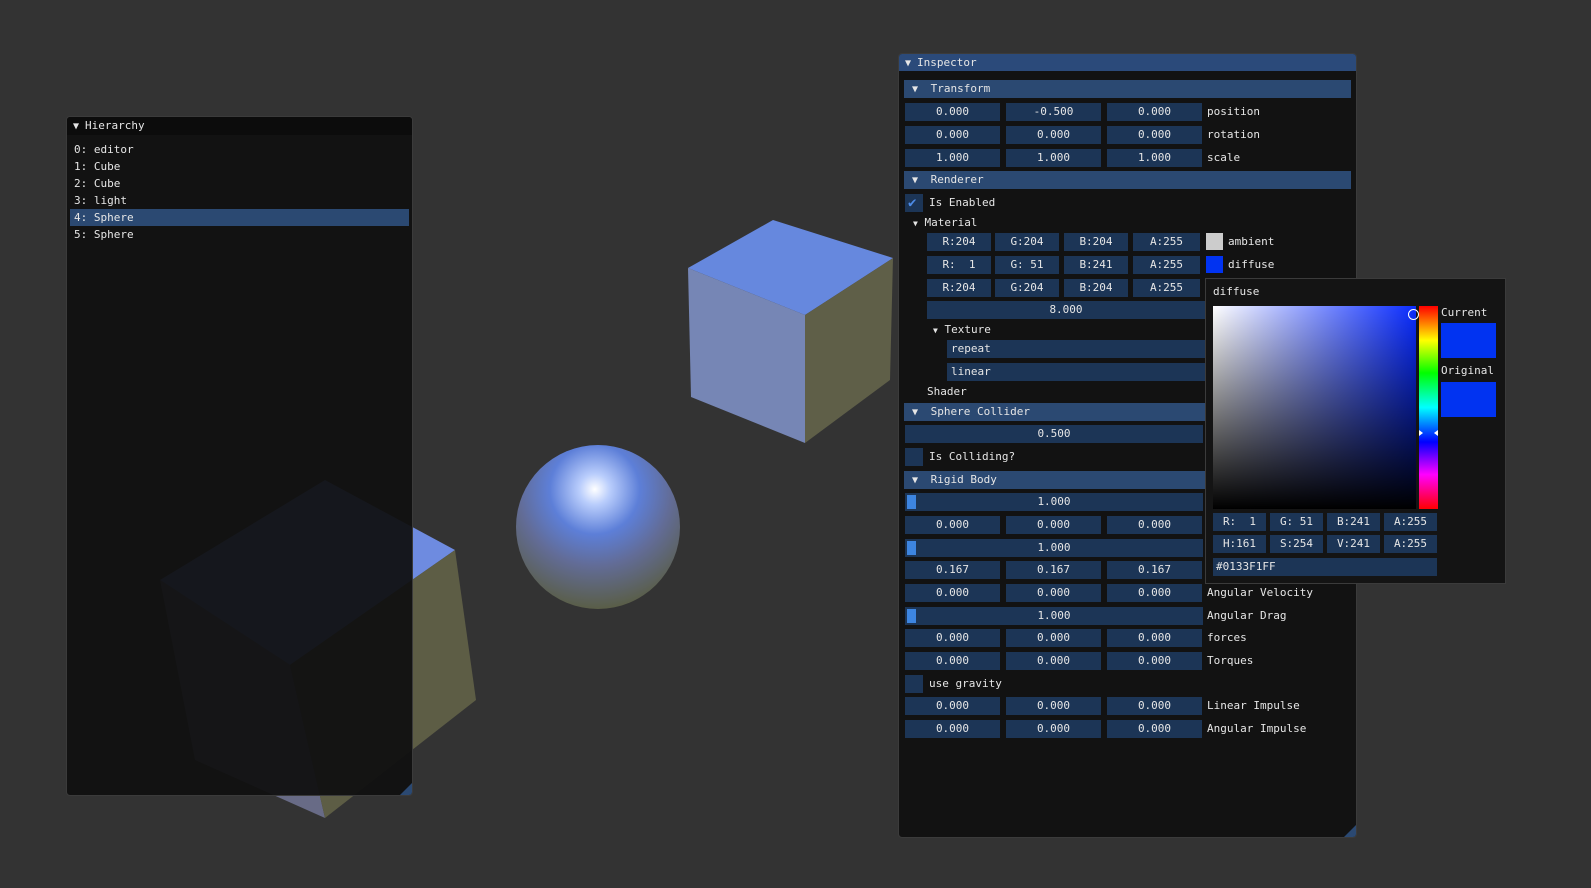  Describe the element at coordinates (1224, 157) in the screenshot. I see `scale-label: scale` at that location.